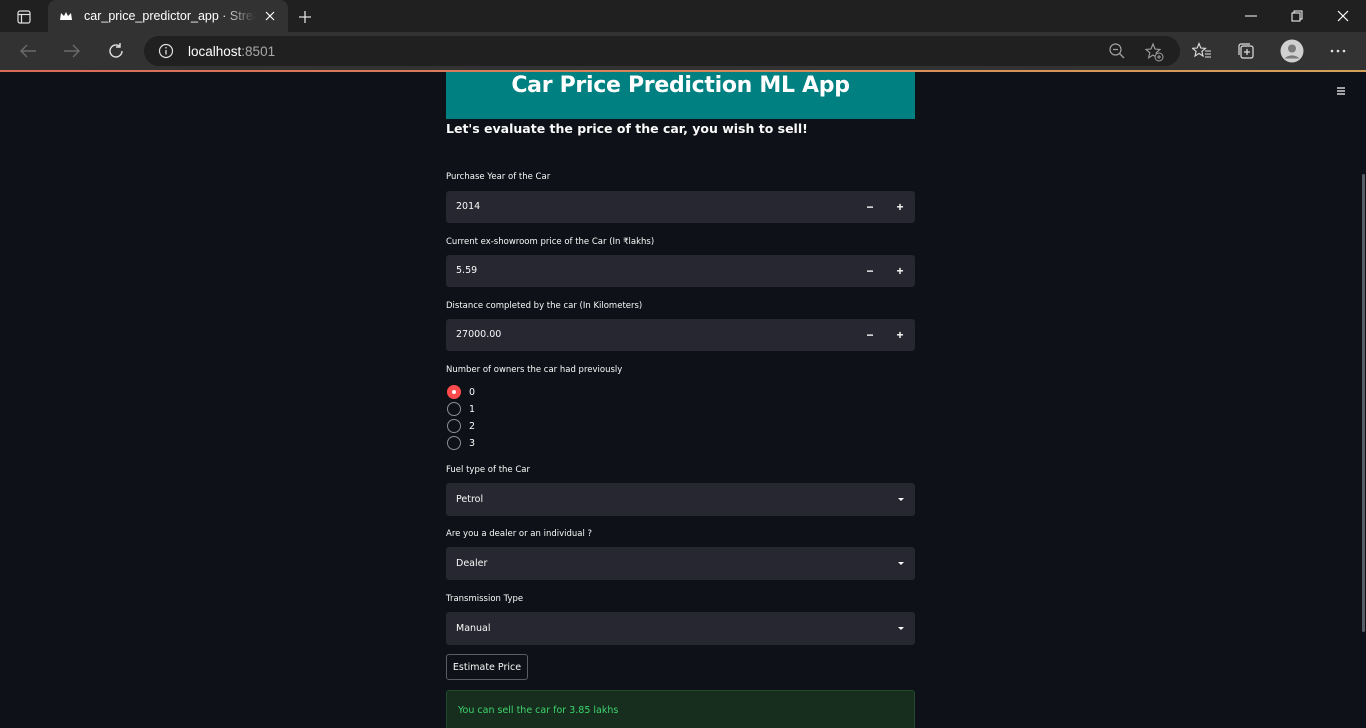 This screenshot has height=728, width=1366. What do you see at coordinates (487, 667) in the screenshot?
I see `estimate-price-button: Estimate Price` at bounding box center [487, 667].